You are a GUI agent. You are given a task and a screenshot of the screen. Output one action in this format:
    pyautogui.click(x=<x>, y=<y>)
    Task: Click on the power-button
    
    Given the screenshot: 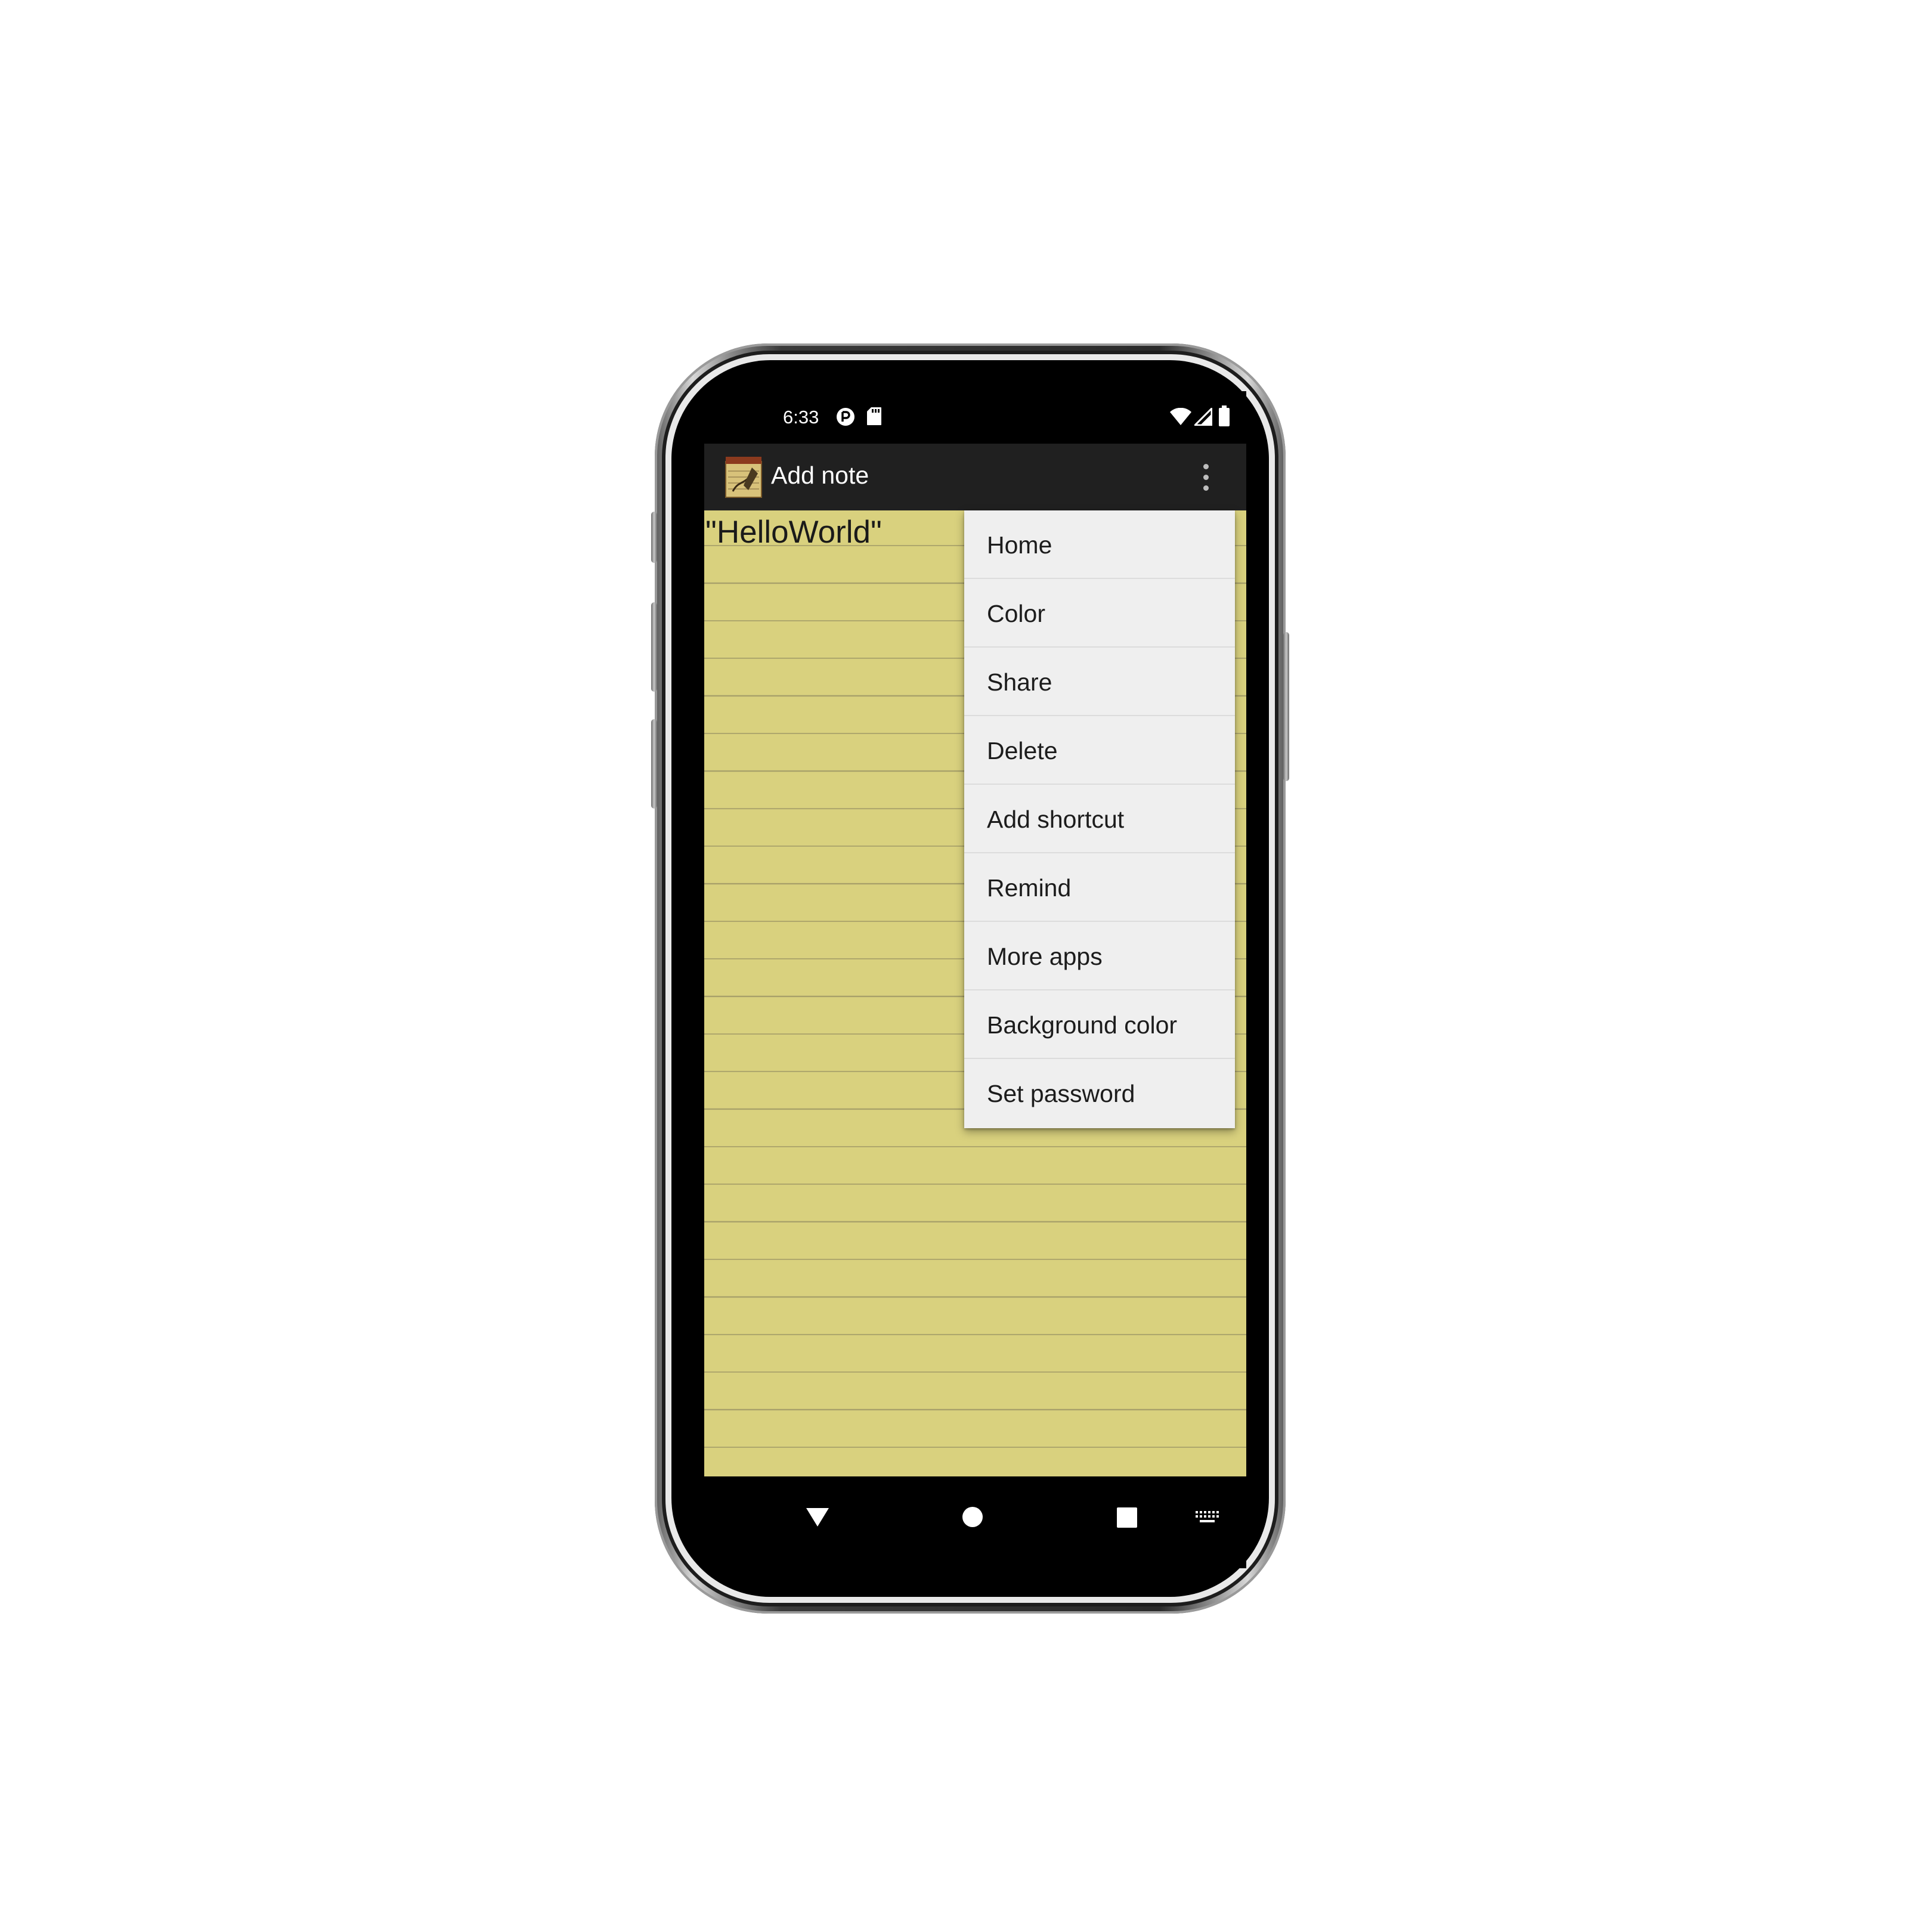 What is the action you would take?
    pyautogui.click(x=1286, y=707)
    